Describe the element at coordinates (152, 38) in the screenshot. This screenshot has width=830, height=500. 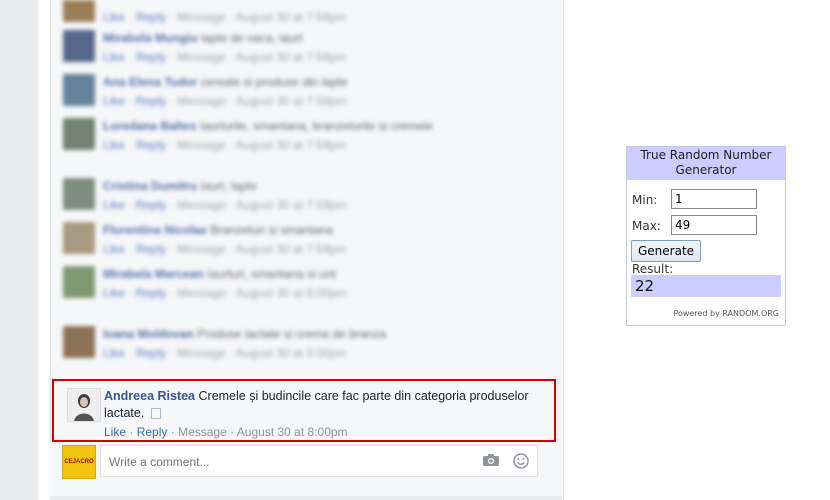
I see `comment-author: Mirabela Mungiu` at that location.